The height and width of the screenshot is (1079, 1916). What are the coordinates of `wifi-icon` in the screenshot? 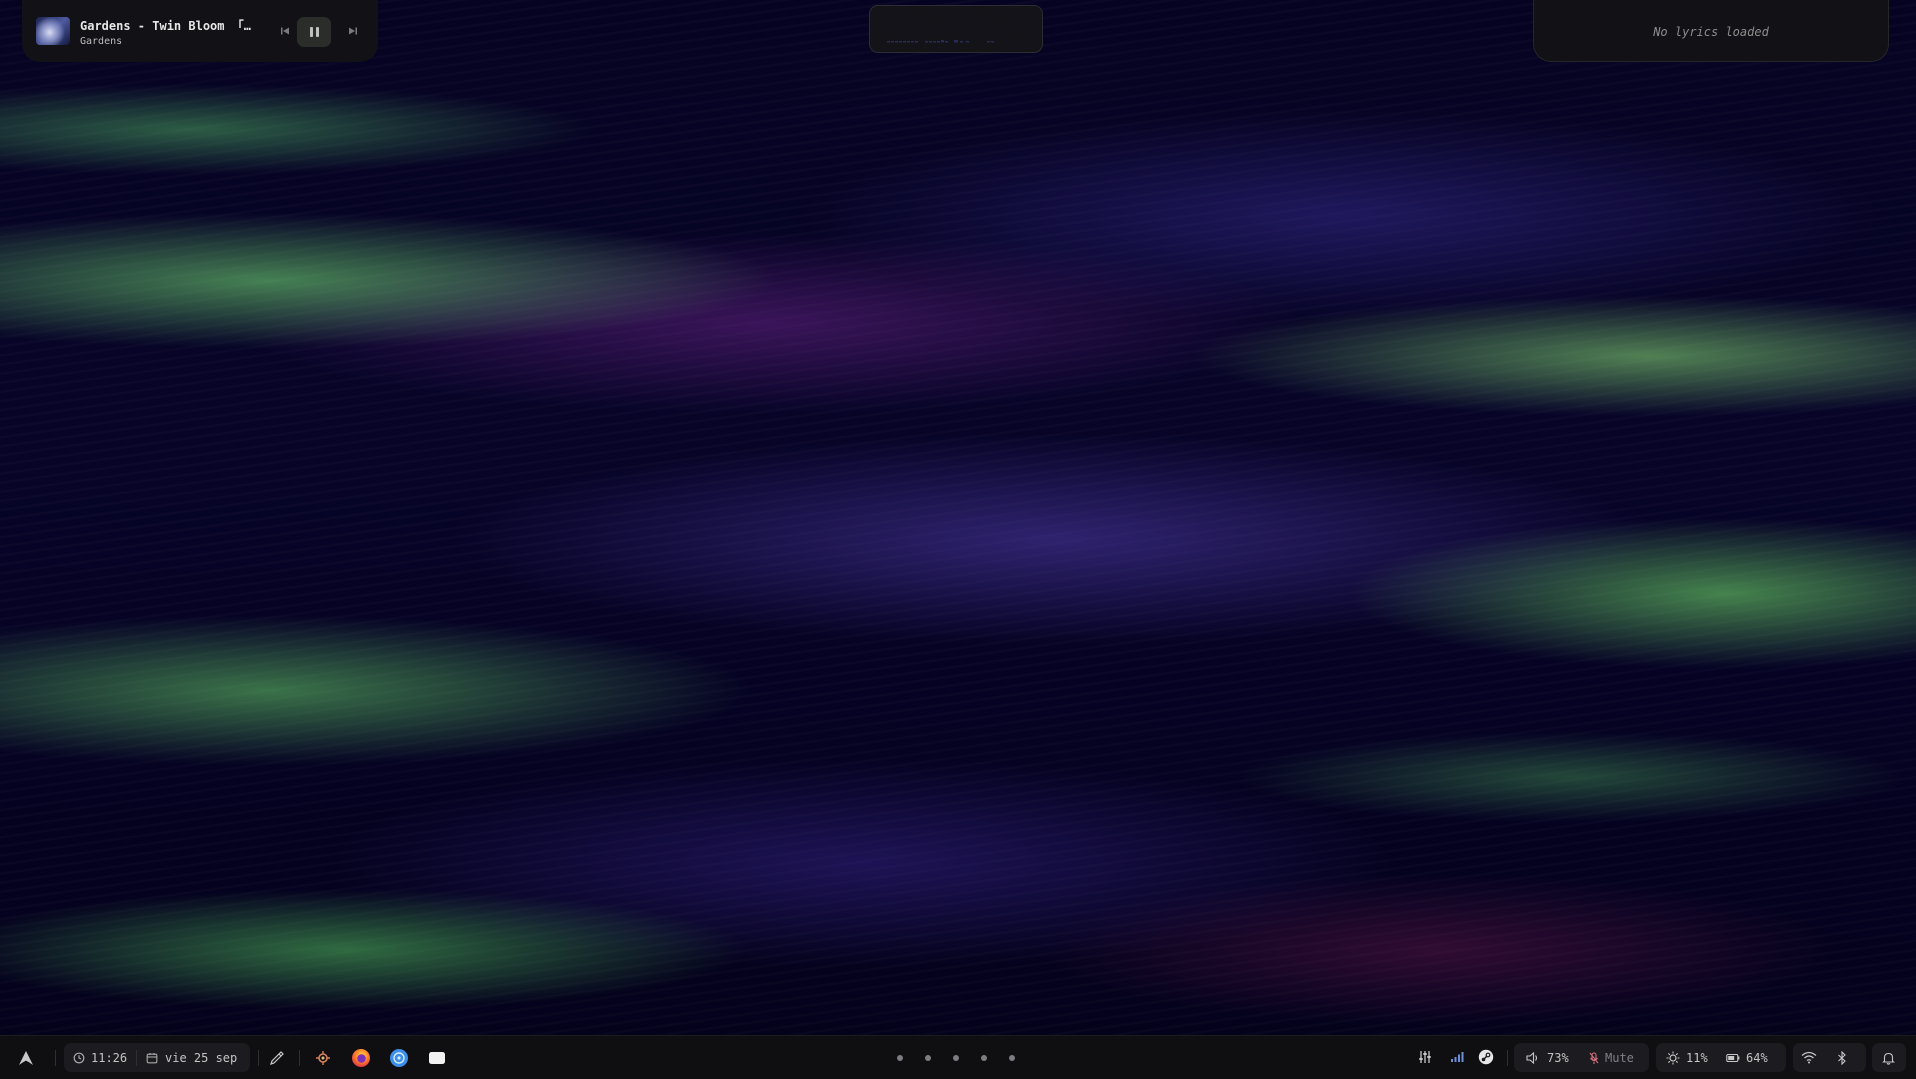 It's located at (1809, 1057).